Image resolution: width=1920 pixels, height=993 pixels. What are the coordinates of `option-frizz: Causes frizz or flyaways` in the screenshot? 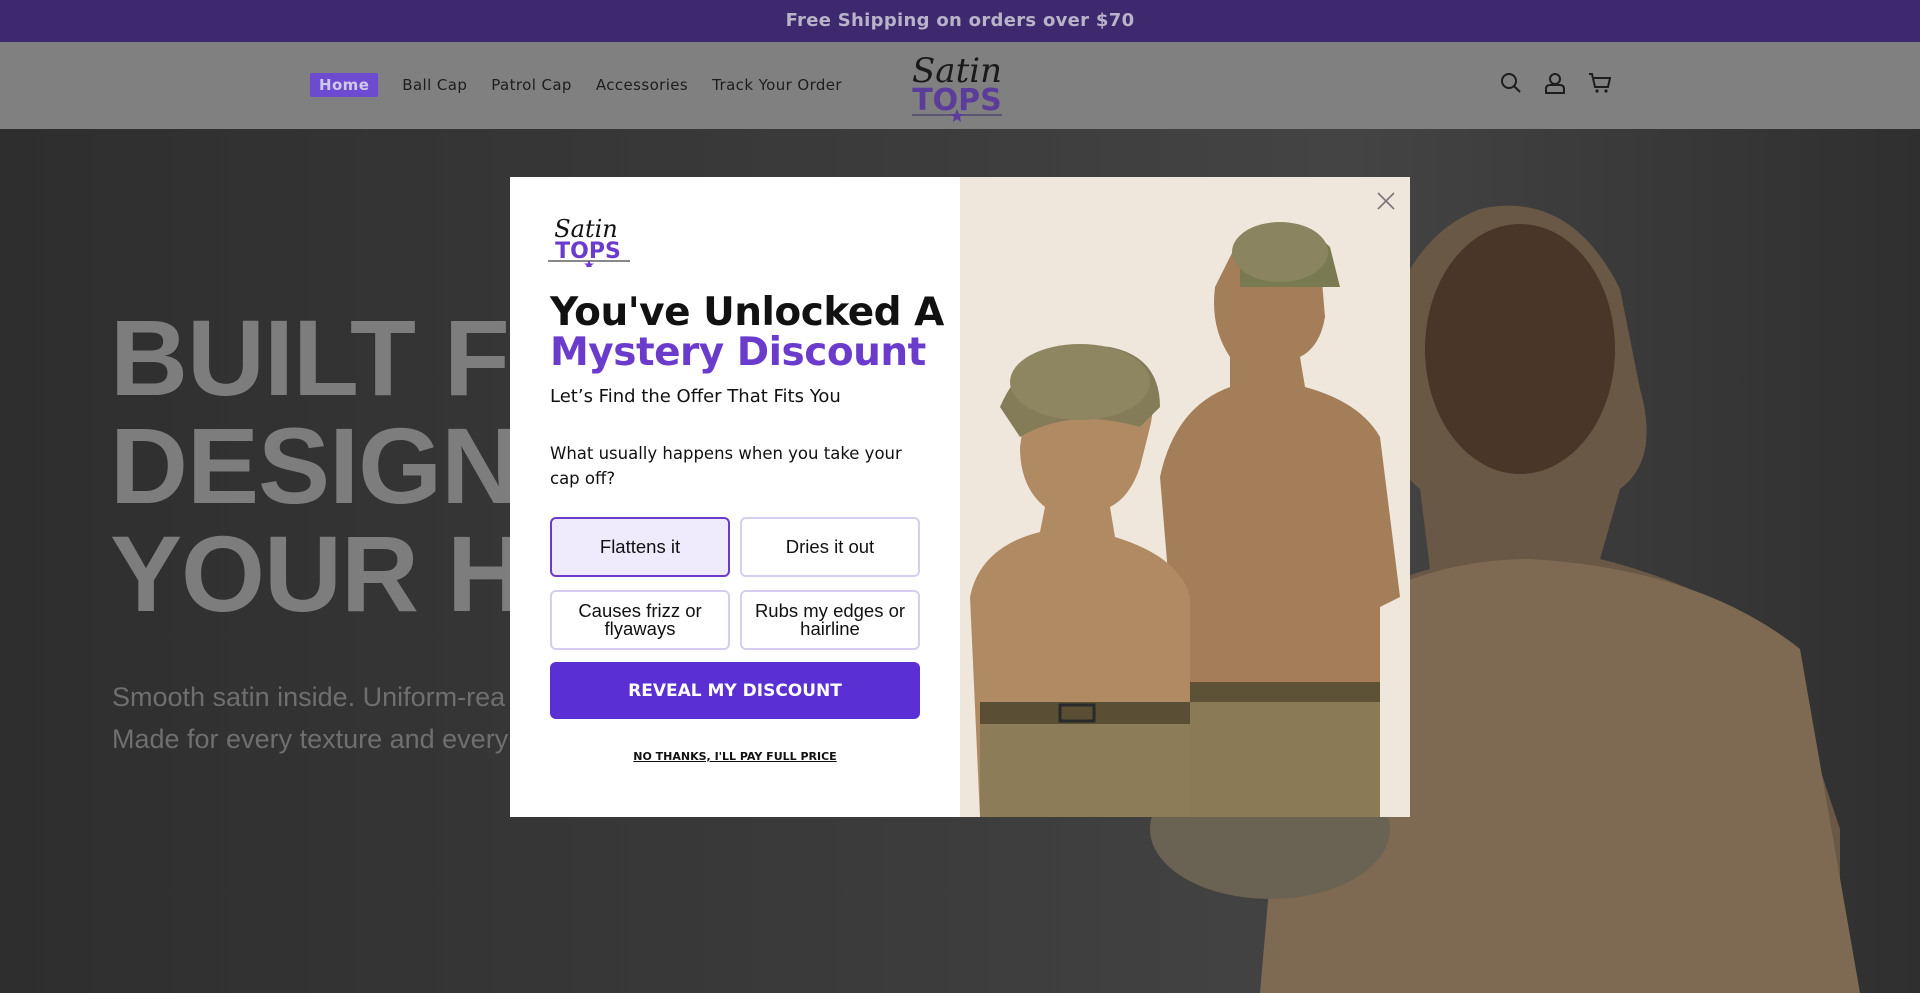 It's located at (640, 620).